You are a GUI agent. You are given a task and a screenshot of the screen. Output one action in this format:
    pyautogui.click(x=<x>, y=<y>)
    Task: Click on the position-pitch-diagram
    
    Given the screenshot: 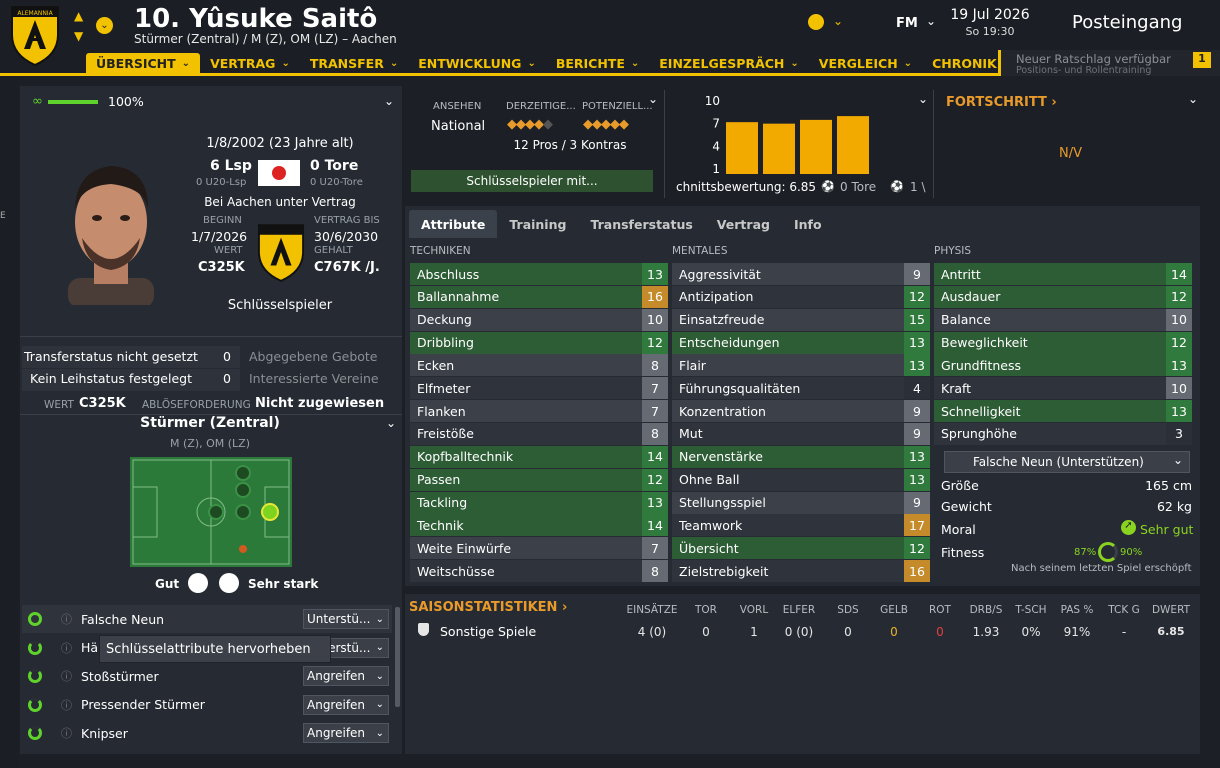 What is the action you would take?
    pyautogui.click(x=211, y=512)
    